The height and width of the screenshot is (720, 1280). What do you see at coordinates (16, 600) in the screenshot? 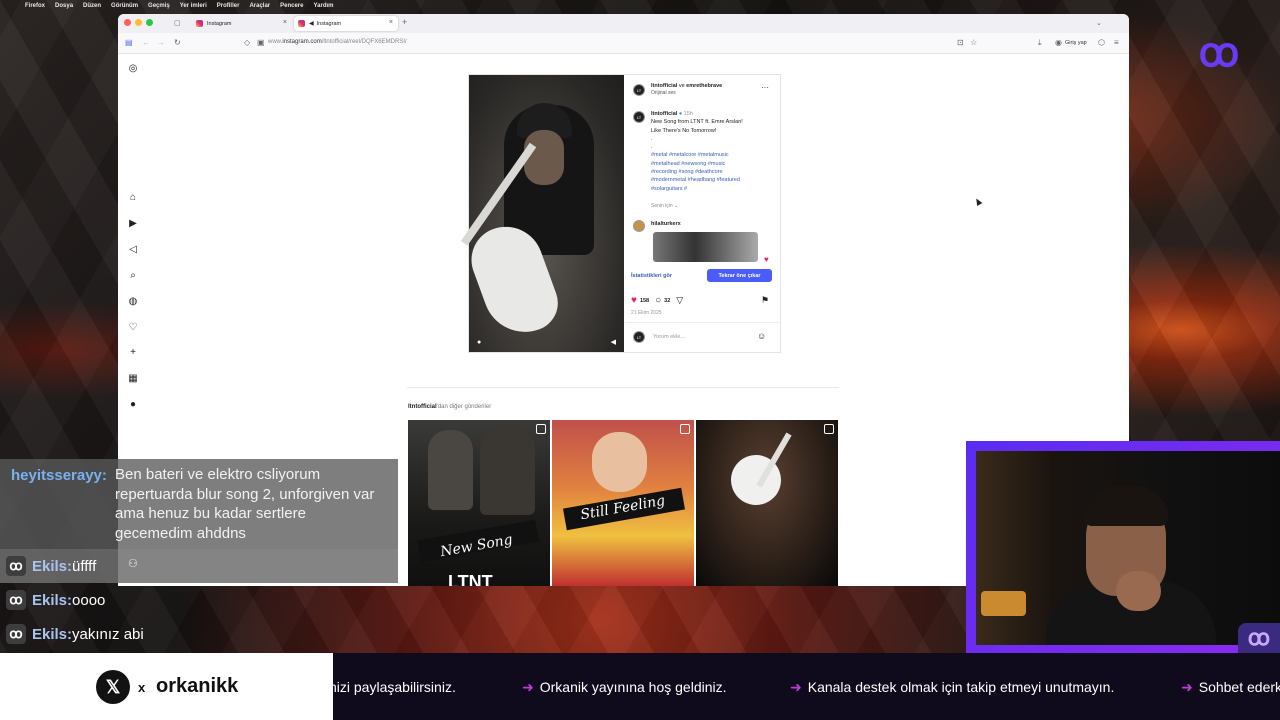
I see `channel-badge-icon: ꝏ` at bounding box center [16, 600].